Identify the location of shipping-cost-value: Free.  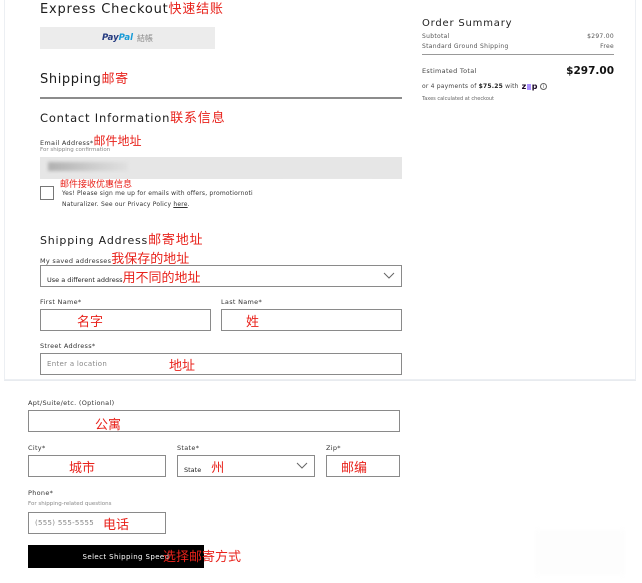
(607, 46).